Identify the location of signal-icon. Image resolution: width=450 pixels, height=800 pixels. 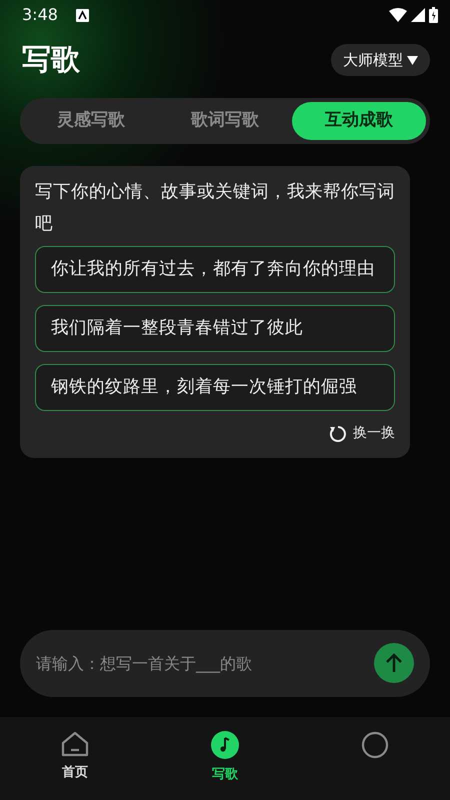
(418, 15).